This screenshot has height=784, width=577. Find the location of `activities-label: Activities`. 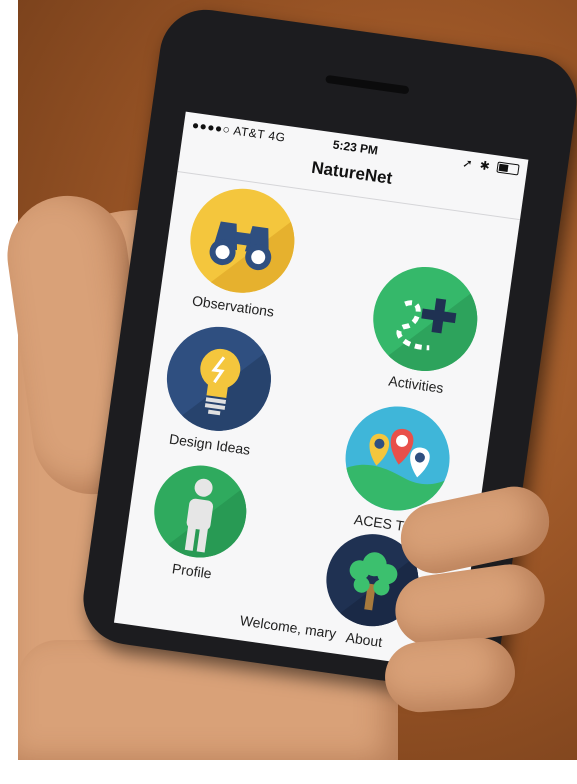

activities-label: Activities is located at coordinates (416, 384).